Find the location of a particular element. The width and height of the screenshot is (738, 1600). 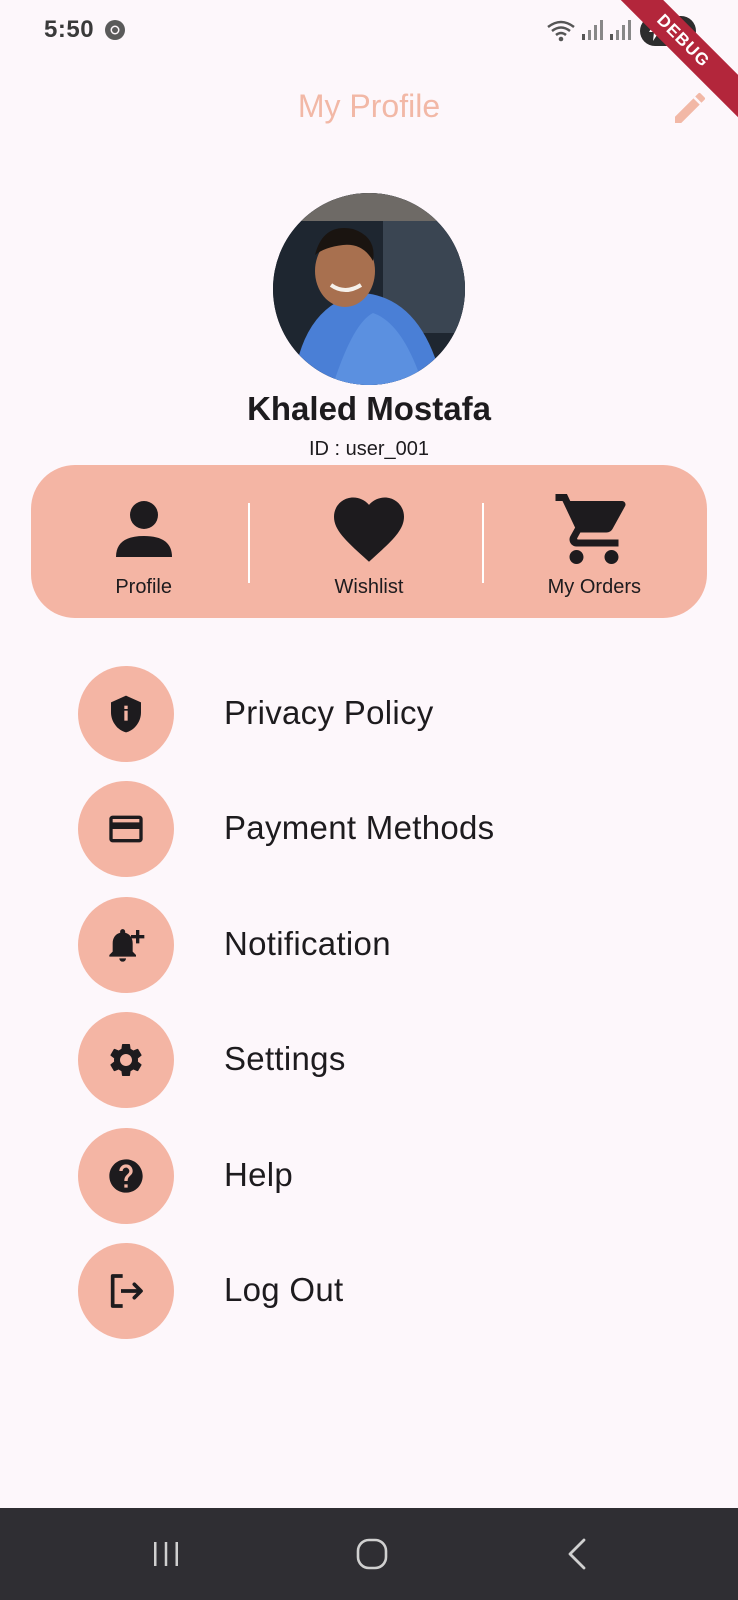

recents-icon is located at coordinates (166, 1554).